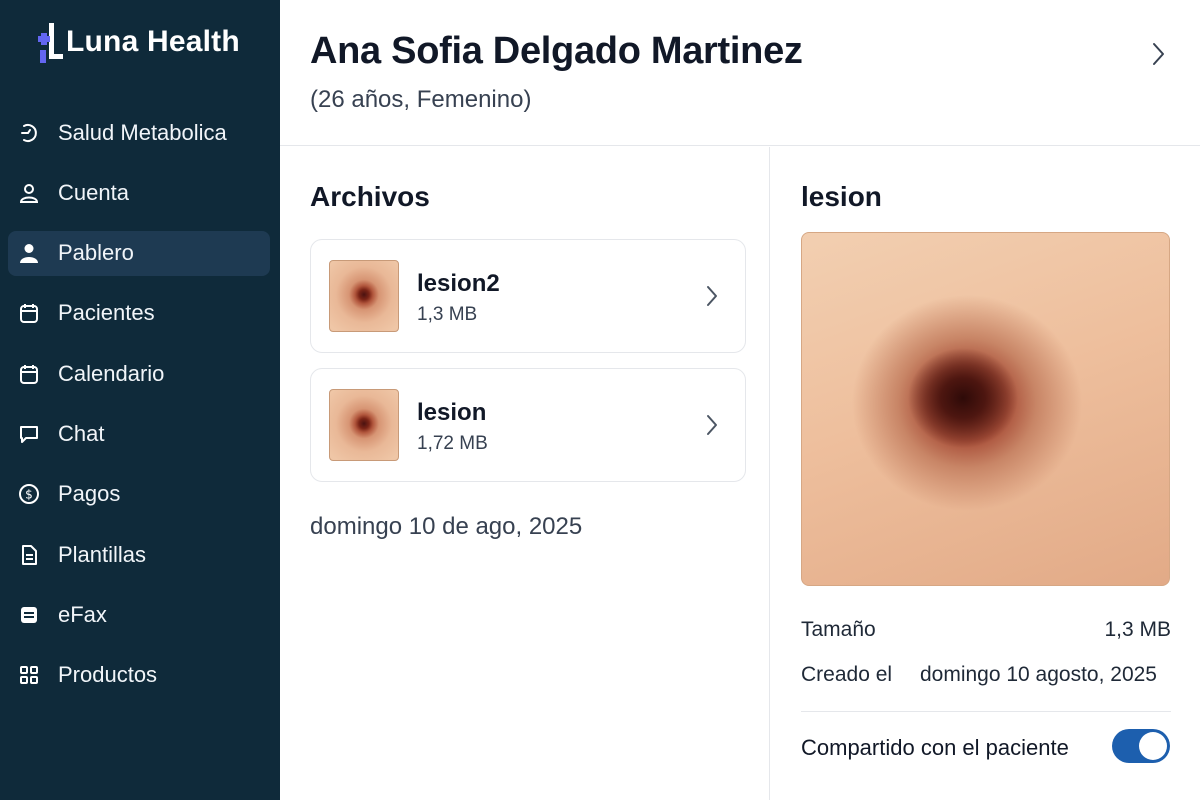 The height and width of the screenshot is (800, 1200). Describe the element at coordinates (841, 196) in the screenshot. I see `detail-title: lesion` at that location.